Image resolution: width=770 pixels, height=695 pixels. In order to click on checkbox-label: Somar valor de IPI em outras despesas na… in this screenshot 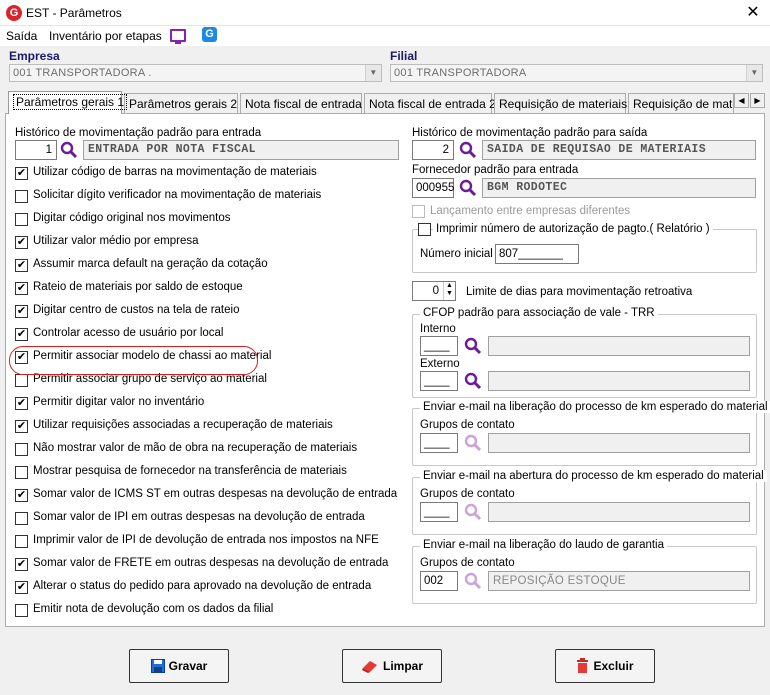, I will do `click(199, 517)`.